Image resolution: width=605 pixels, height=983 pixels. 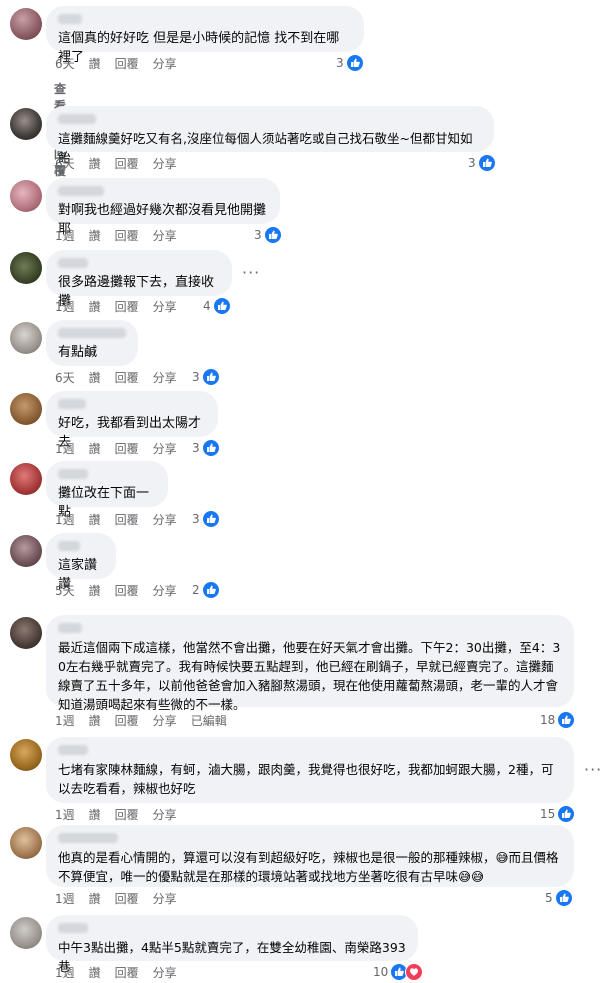 I want to click on reaction-count: 2, so click(x=206, y=590).